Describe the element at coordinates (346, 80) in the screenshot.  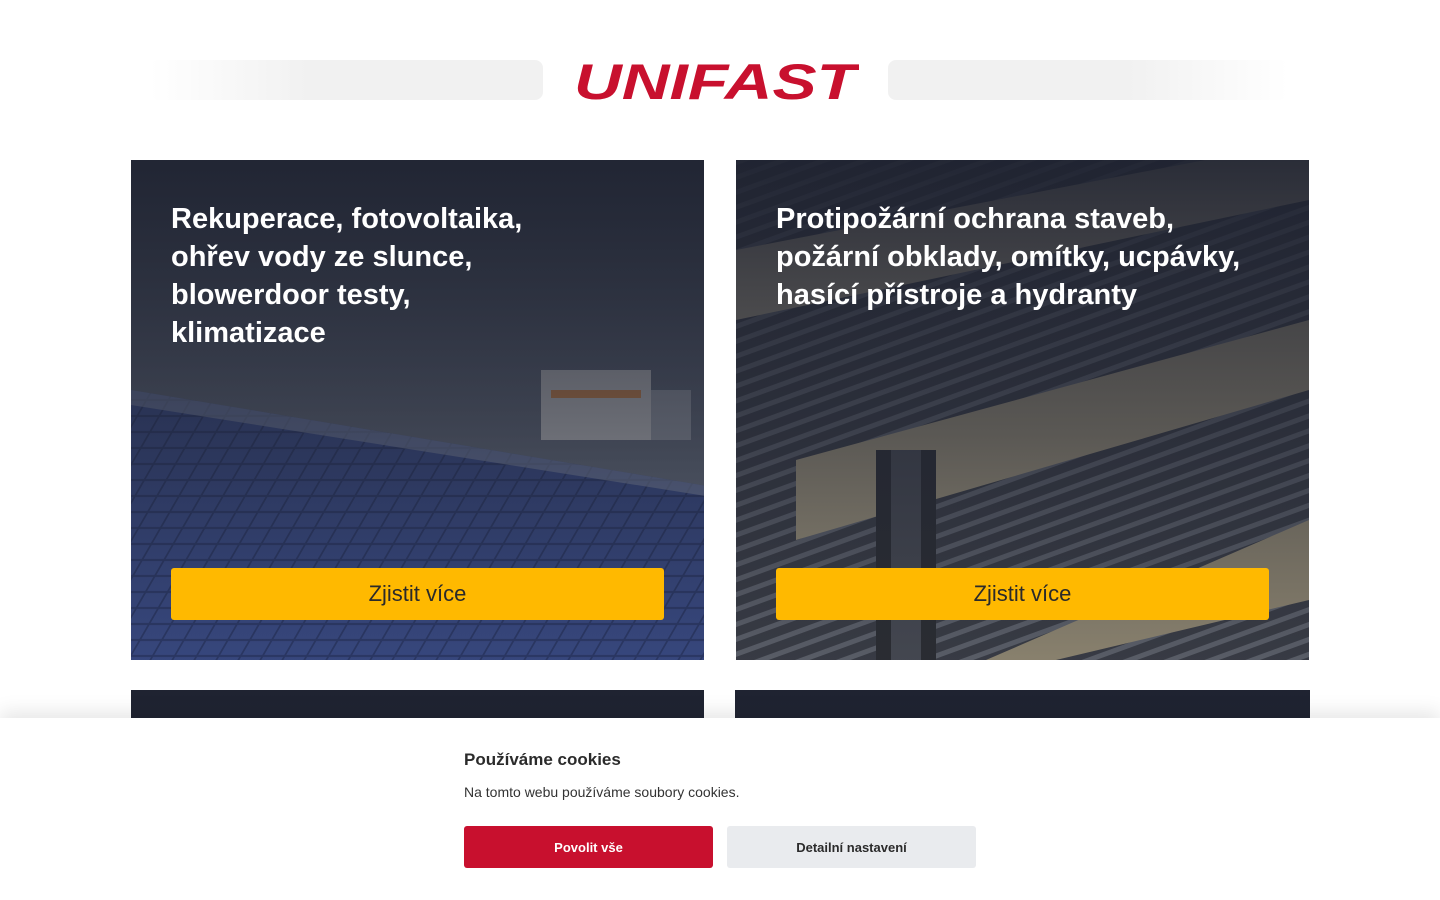
I see `header-decoration-left` at that location.